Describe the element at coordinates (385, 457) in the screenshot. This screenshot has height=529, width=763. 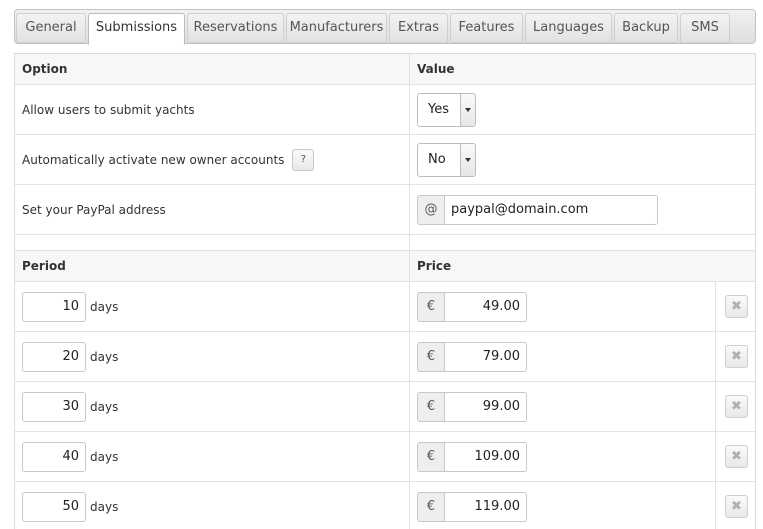
I see `pricing-row: 40 days € 109.00 ✖` at that location.